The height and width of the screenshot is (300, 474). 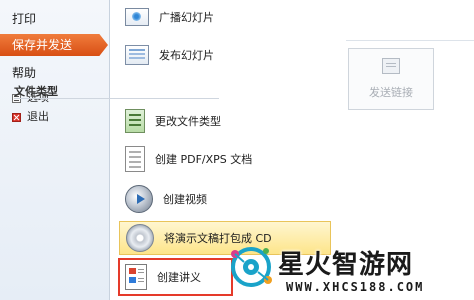 I want to click on exit-label: 退出, so click(x=38, y=116).